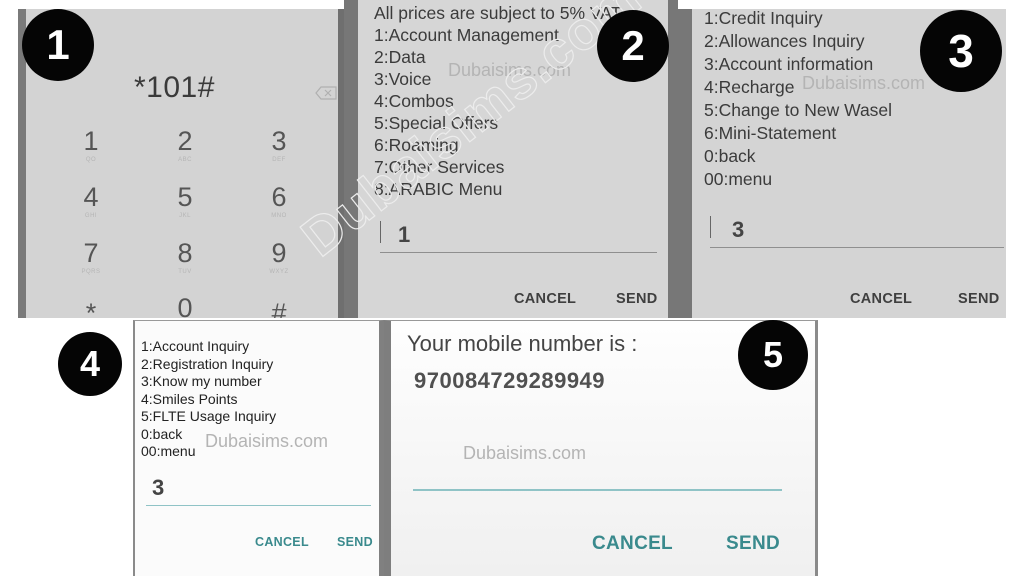  I want to click on reply-input: 1, so click(518, 235).